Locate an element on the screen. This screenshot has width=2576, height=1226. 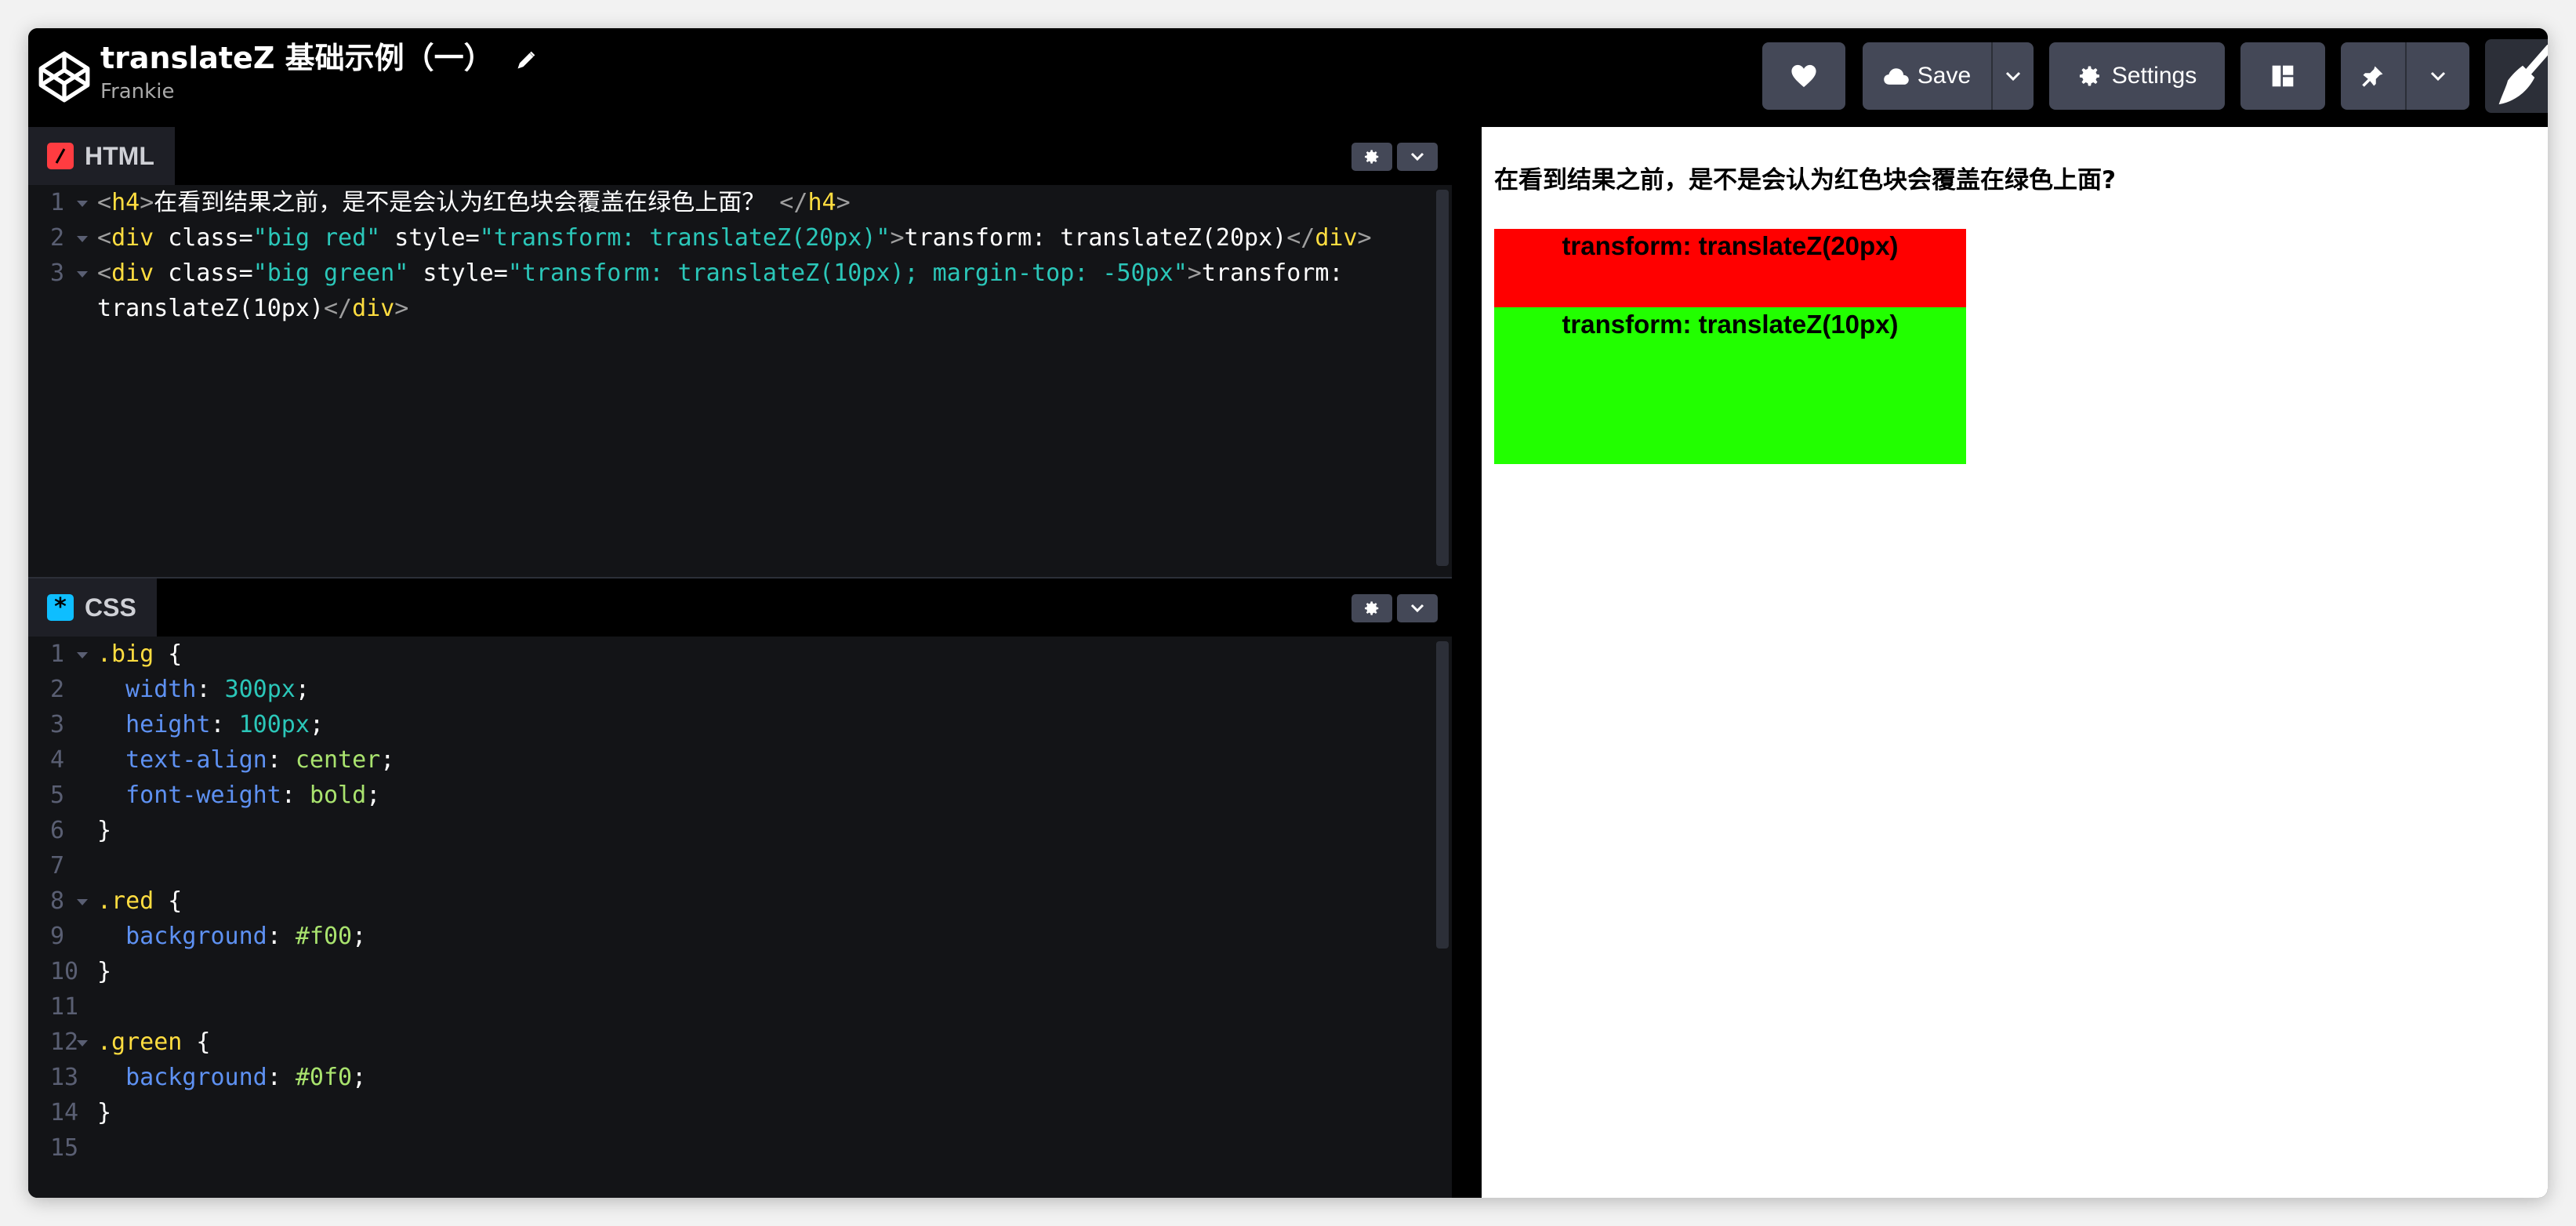
code-token: bold is located at coordinates (338, 795).